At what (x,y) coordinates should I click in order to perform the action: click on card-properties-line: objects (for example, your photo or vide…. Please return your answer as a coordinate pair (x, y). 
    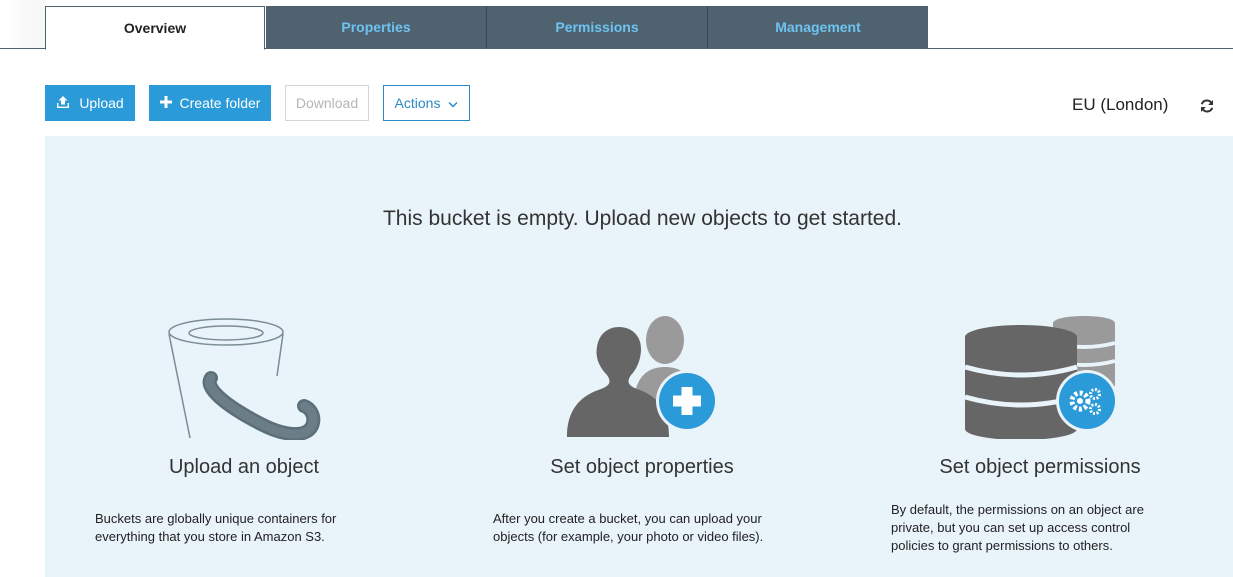
    Looking at the image, I should click on (628, 536).